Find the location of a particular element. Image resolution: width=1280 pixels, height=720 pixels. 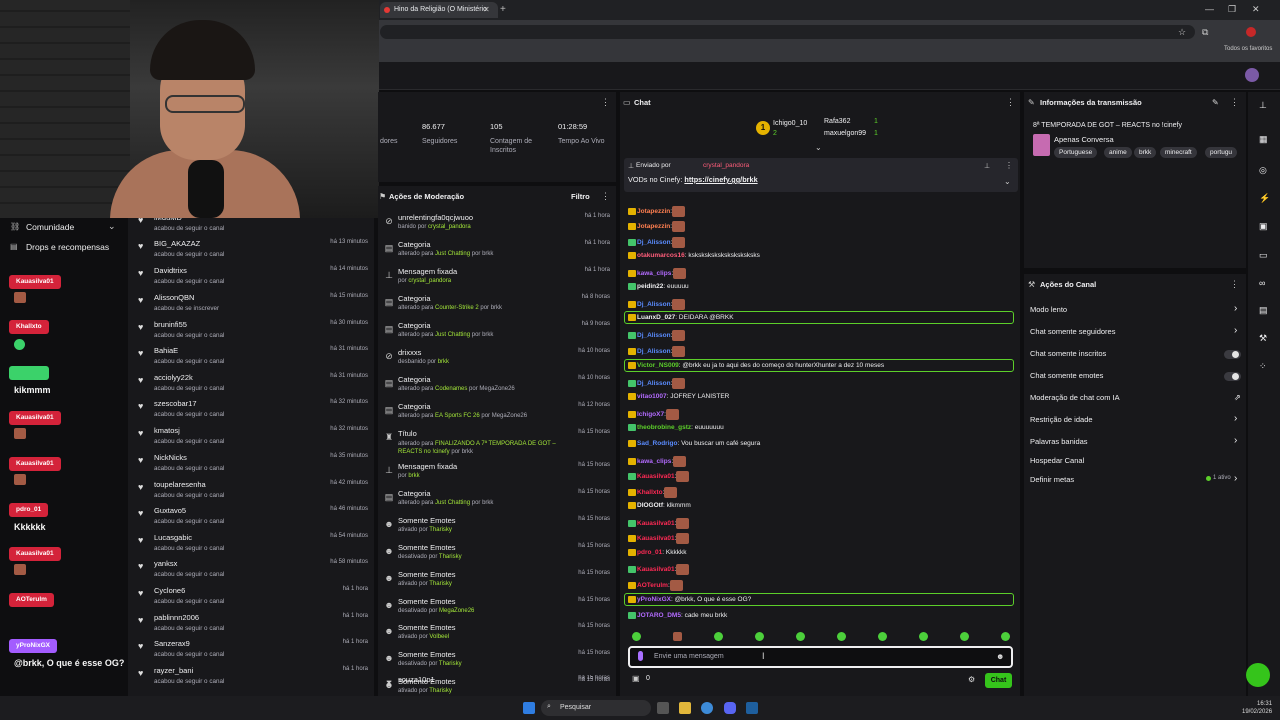

channel-action-3: Chat somente emotes is located at coordinates (1066, 375).